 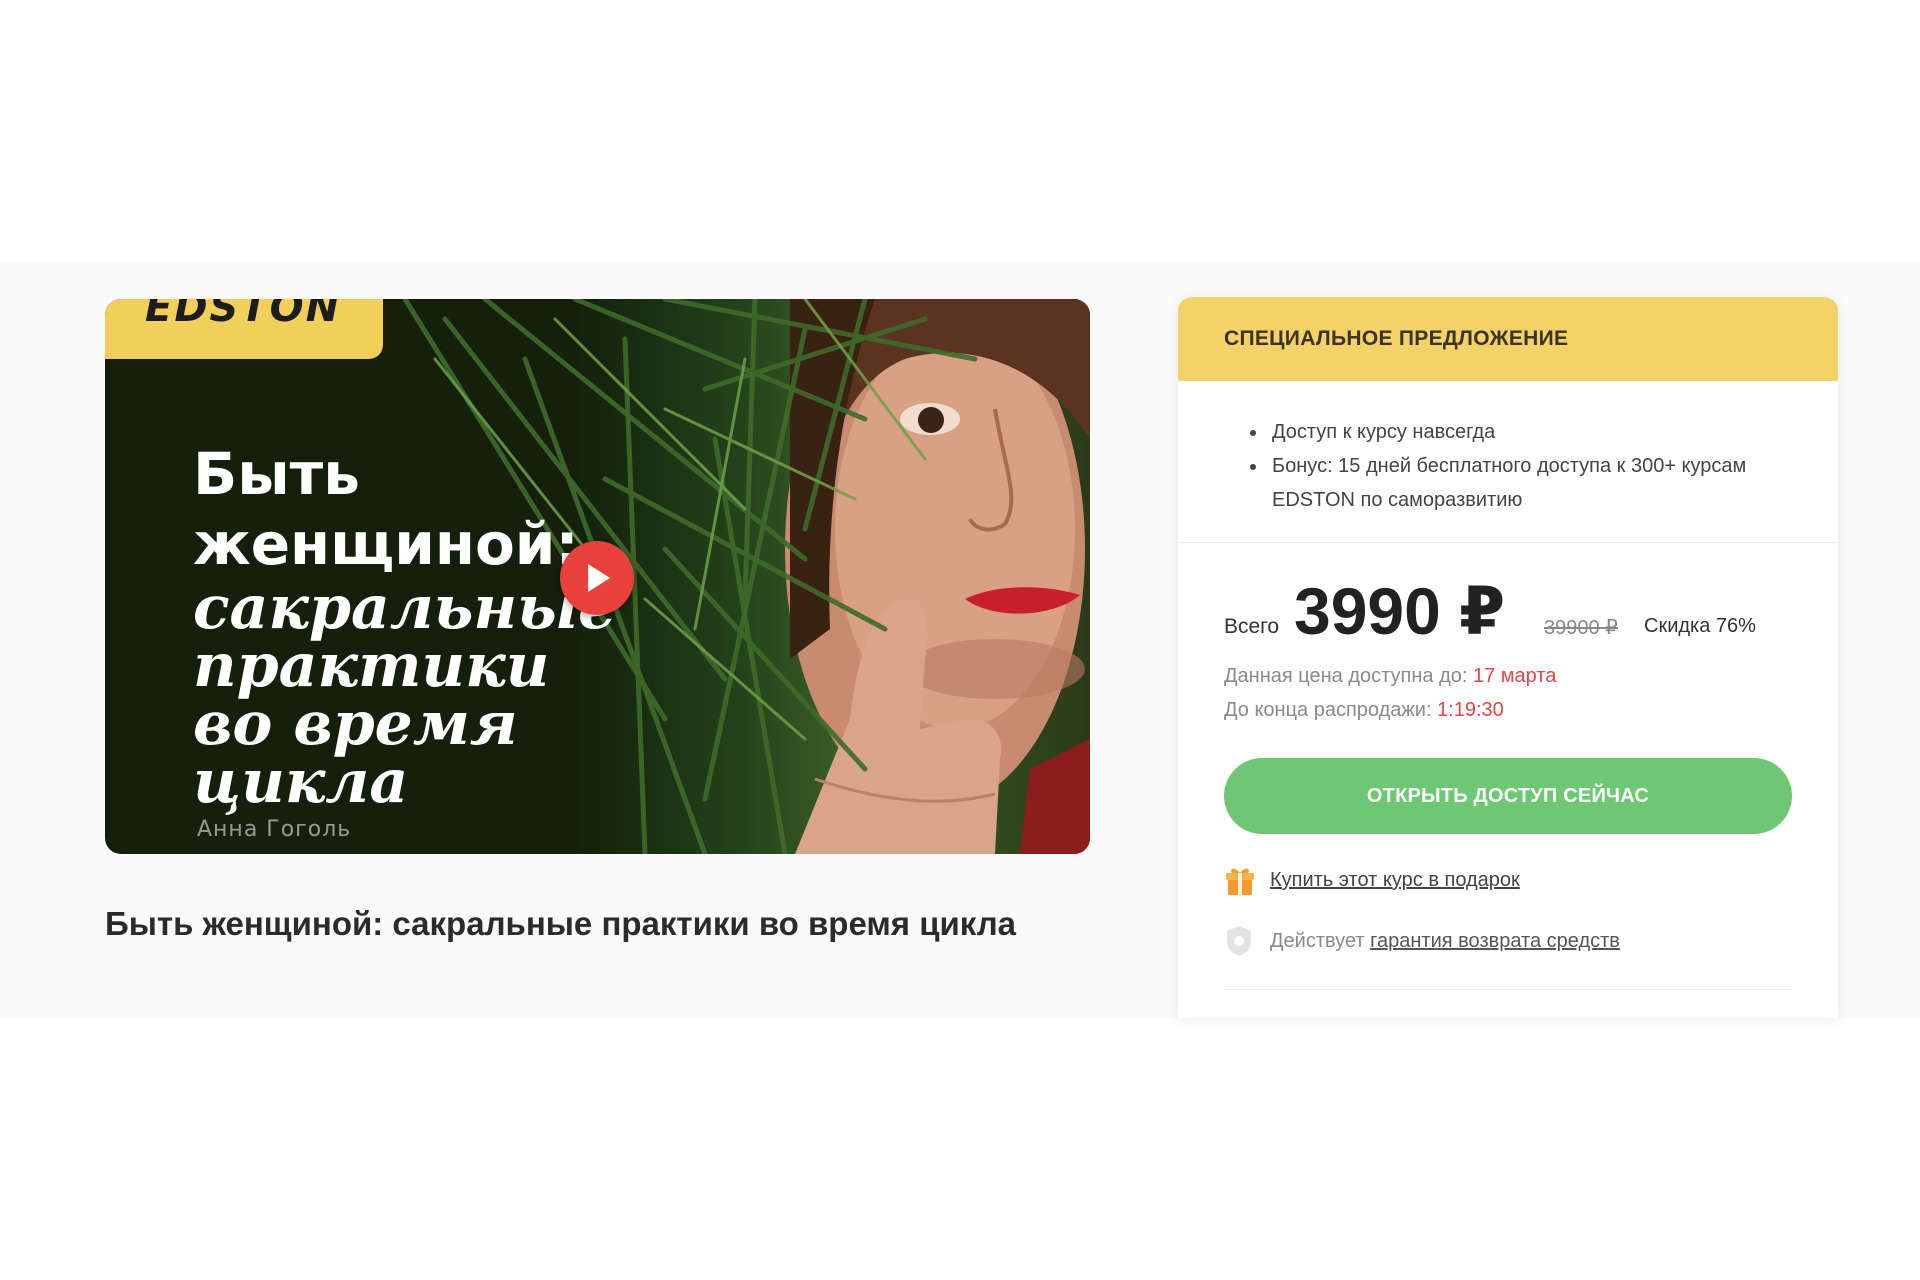 I want to click on brand-tab: EDSTON, so click(x=244, y=329).